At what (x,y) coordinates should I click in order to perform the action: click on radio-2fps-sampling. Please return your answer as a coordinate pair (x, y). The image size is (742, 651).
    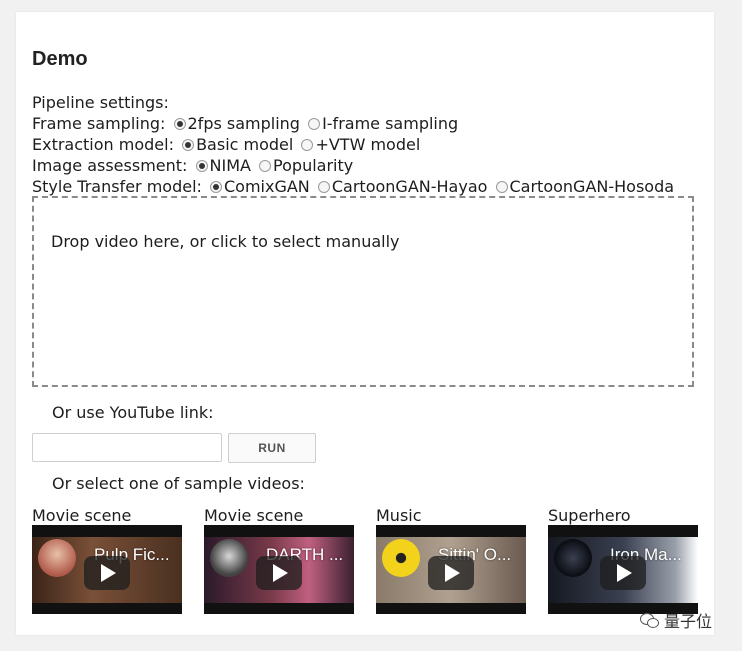
    Looking at the image, I should click on (179, 124).